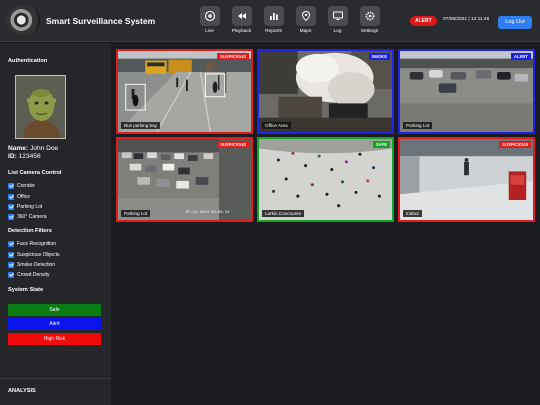 The width and height of the screenshot is (540, 405). Describe the element at coordinates (381, 144) in the screenshot. I see `feed-status-badge: SAFE` at that location.